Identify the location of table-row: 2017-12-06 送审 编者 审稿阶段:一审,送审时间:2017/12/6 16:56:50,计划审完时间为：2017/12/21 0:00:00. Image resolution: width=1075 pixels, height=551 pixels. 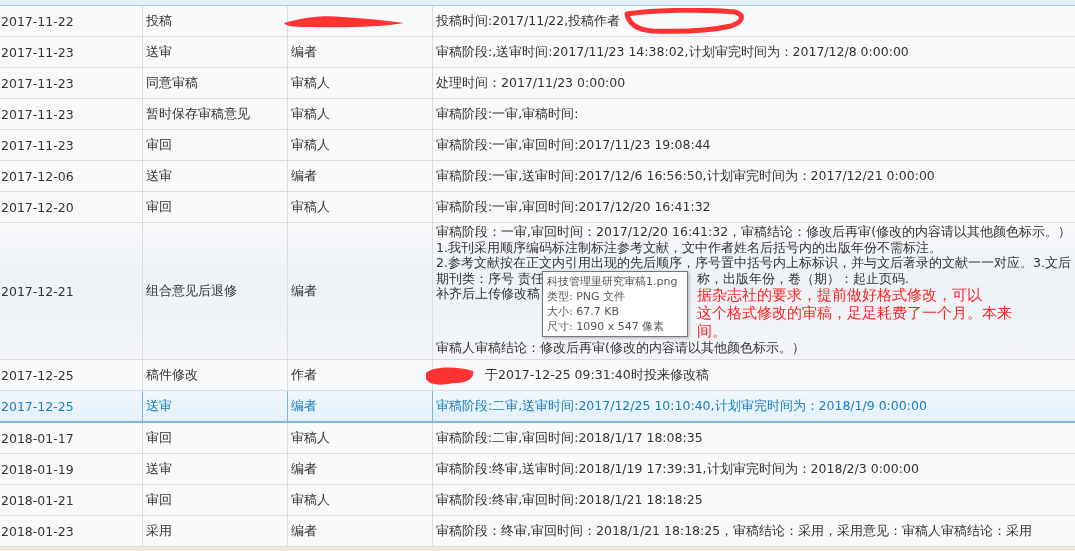
(537, 176).